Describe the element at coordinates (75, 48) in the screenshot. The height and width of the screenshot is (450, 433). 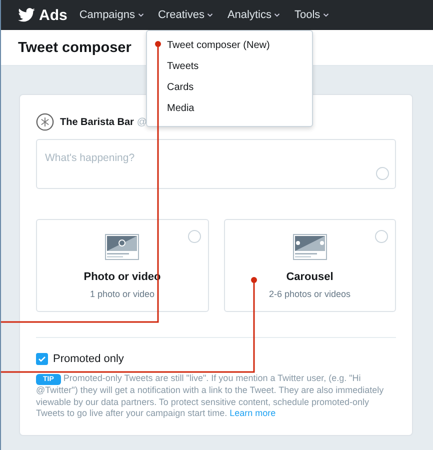
I see `page-title: Tweet composer` at that location.